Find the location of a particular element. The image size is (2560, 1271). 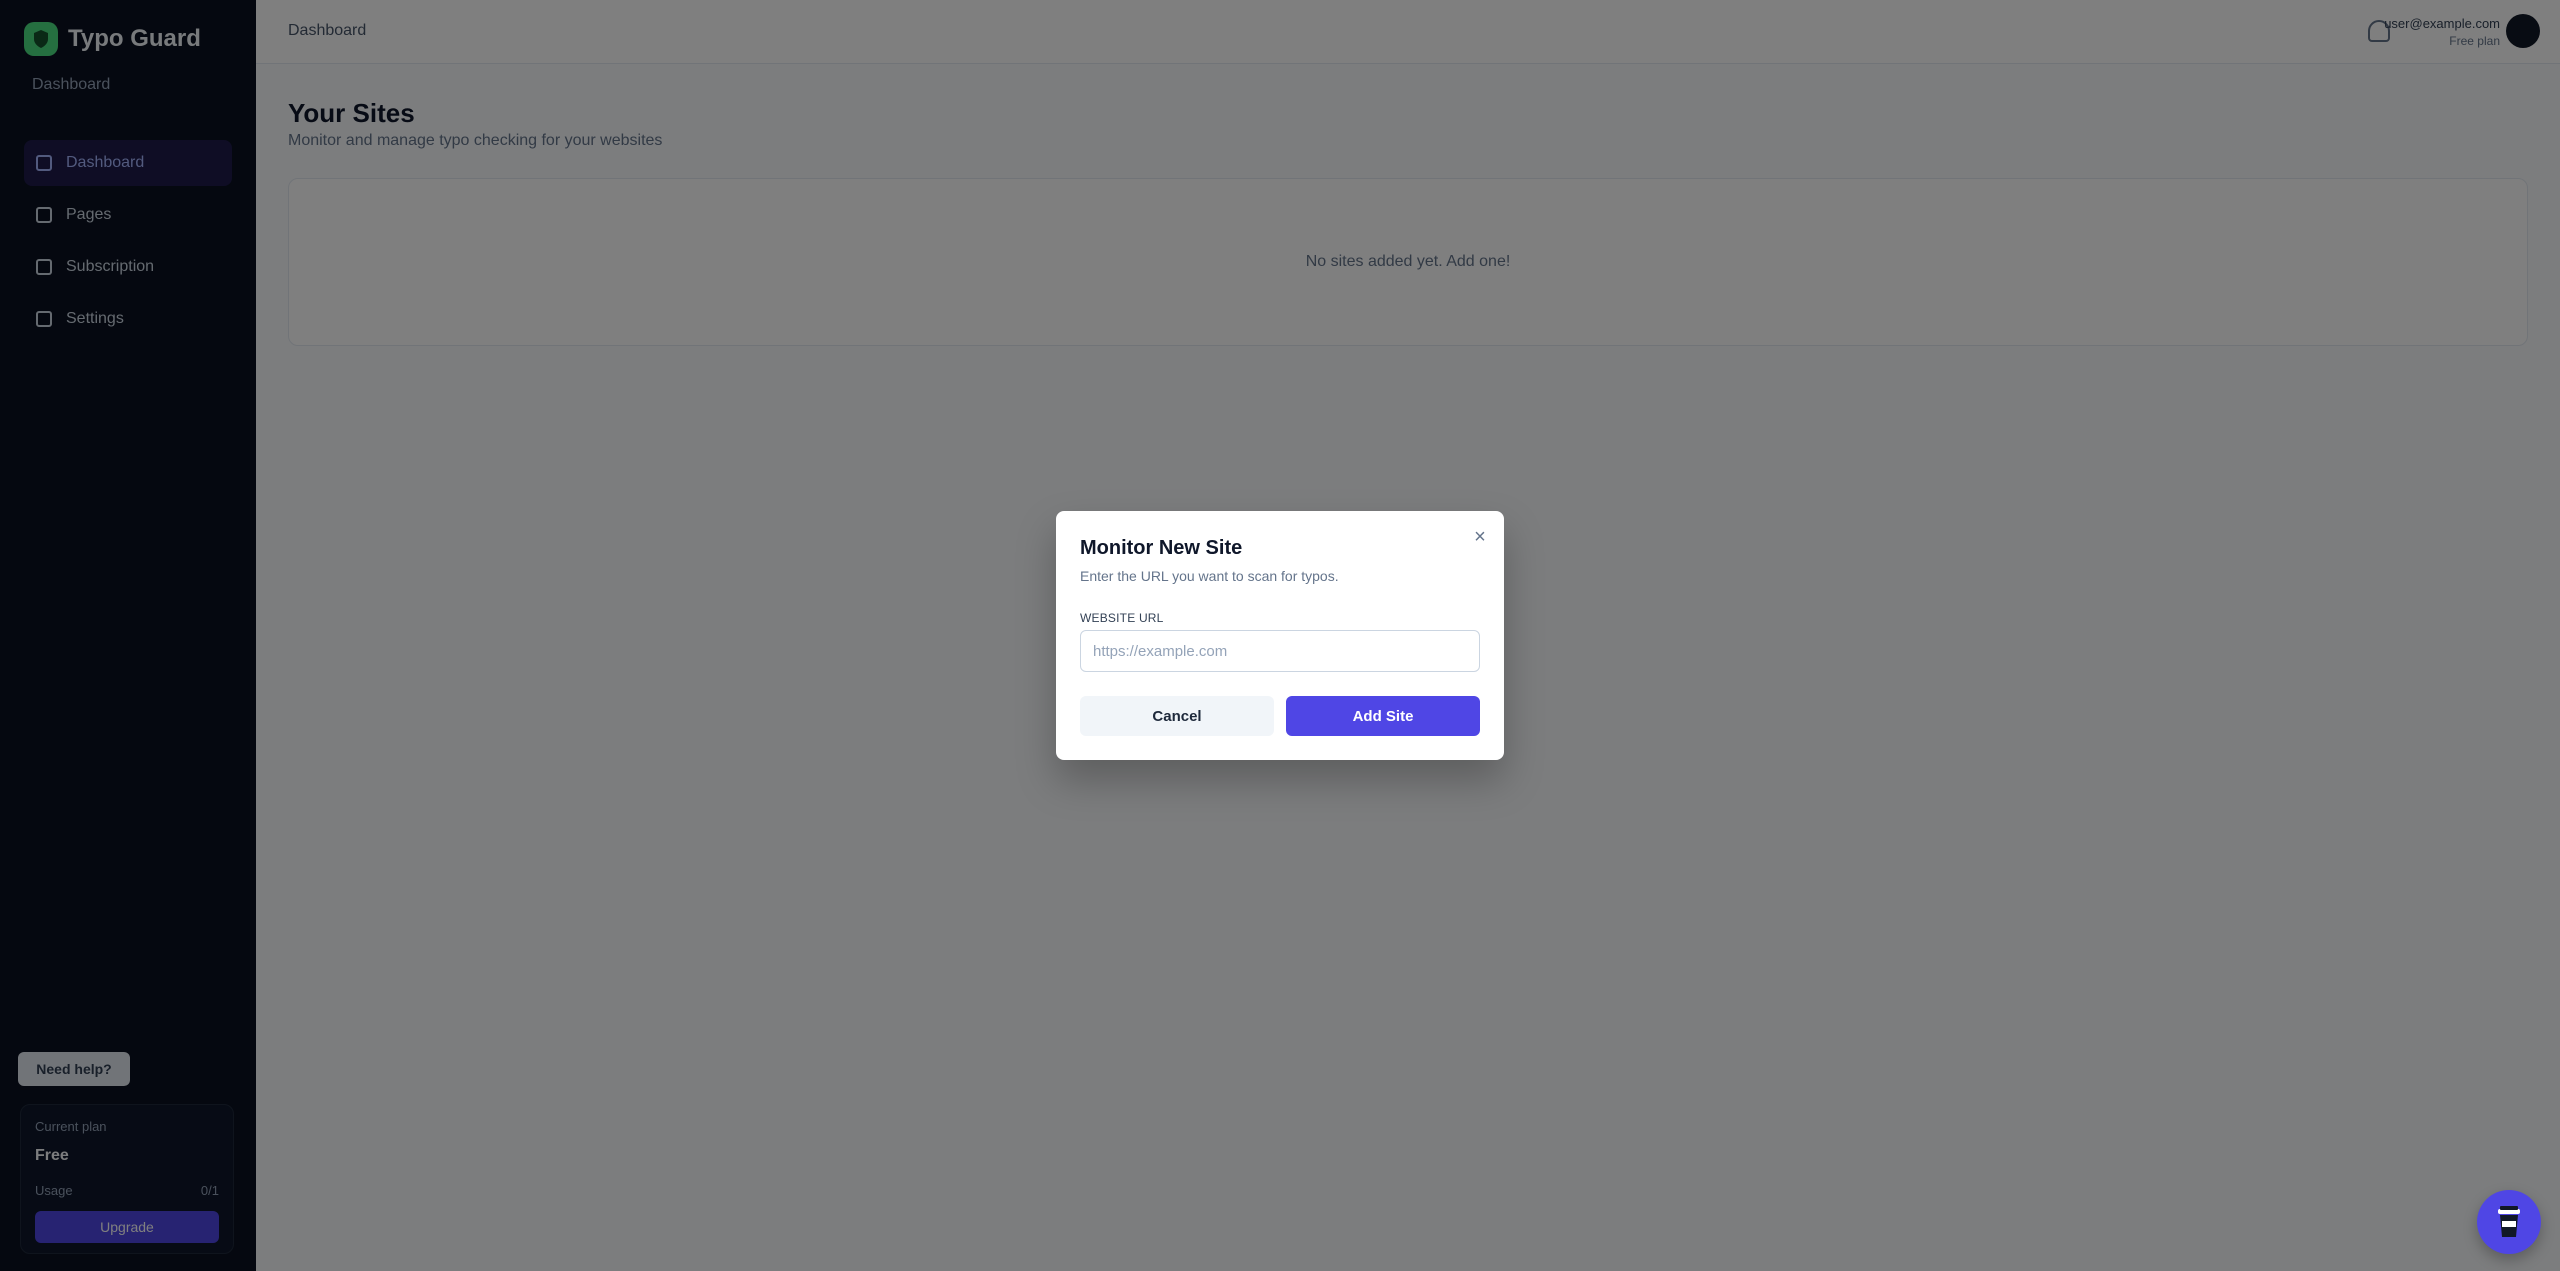

add-site-button: Add Site is located at coordinates (1383, 716).